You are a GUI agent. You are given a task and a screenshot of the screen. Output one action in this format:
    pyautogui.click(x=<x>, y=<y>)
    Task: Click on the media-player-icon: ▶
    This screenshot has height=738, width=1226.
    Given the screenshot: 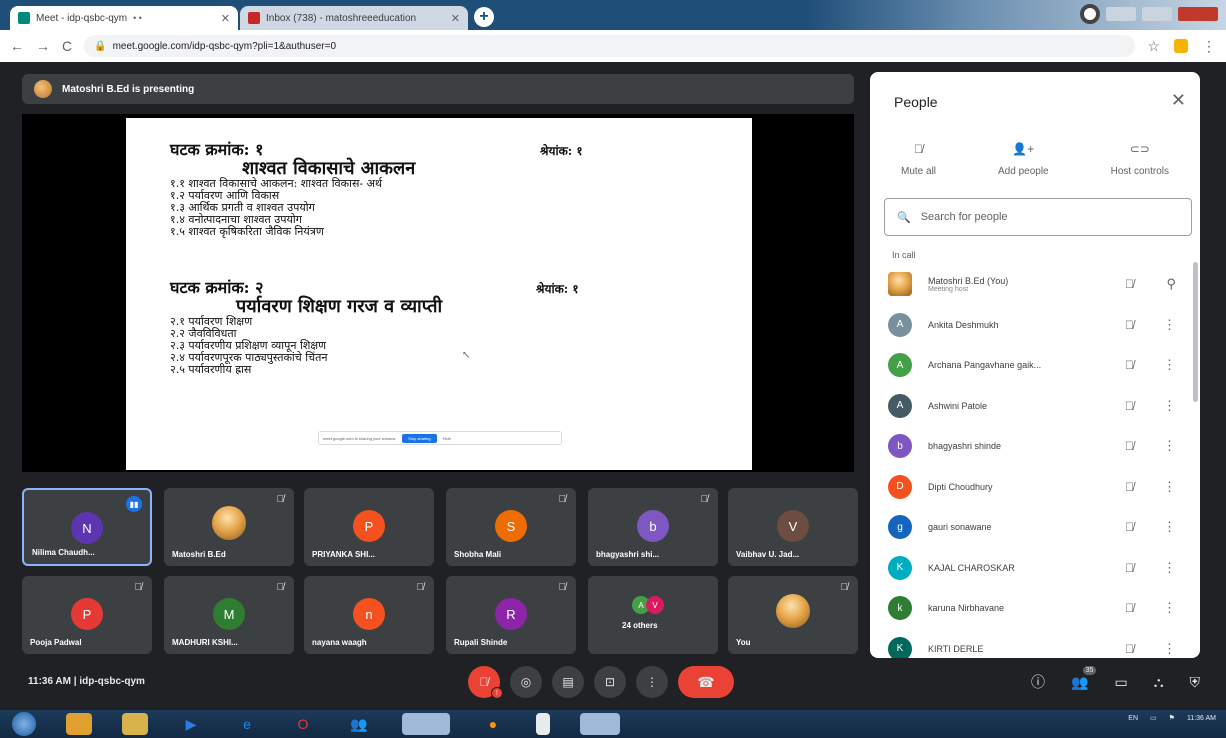 What is the action you would take?
    pyautogui.click(x=191, y=724)
    